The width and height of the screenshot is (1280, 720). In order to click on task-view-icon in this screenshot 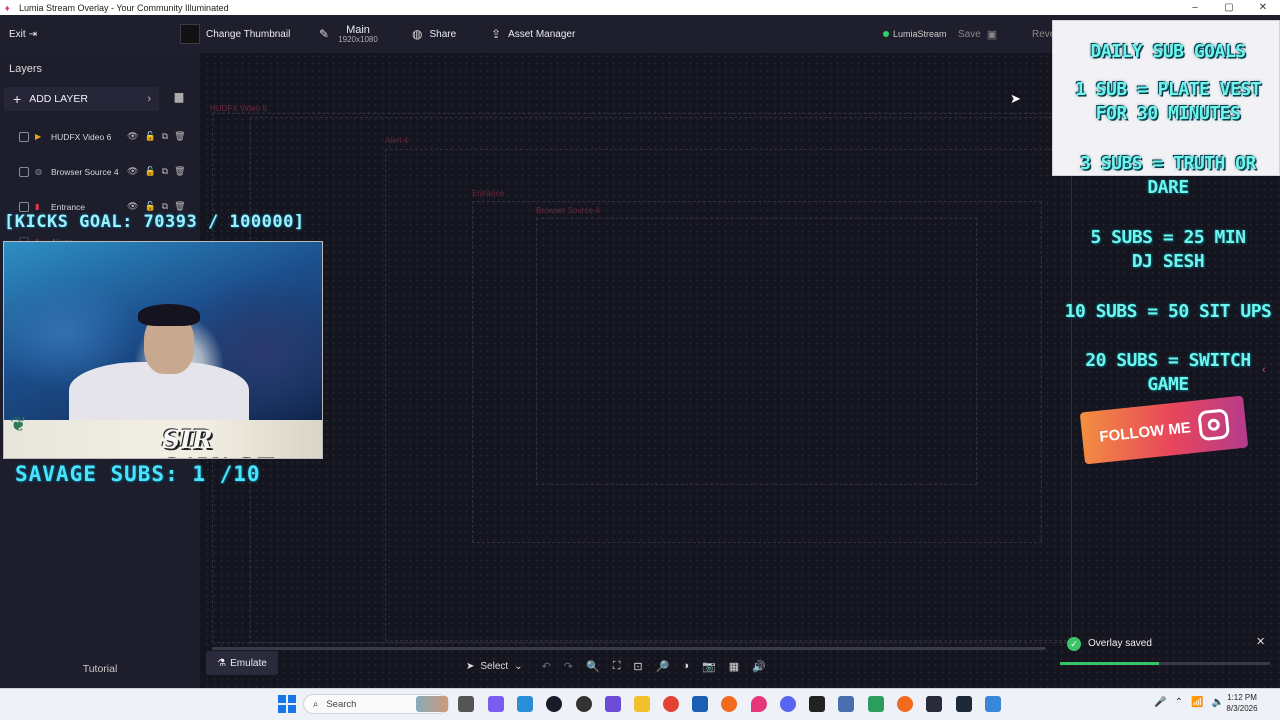, I will do `click(466, 704)`.